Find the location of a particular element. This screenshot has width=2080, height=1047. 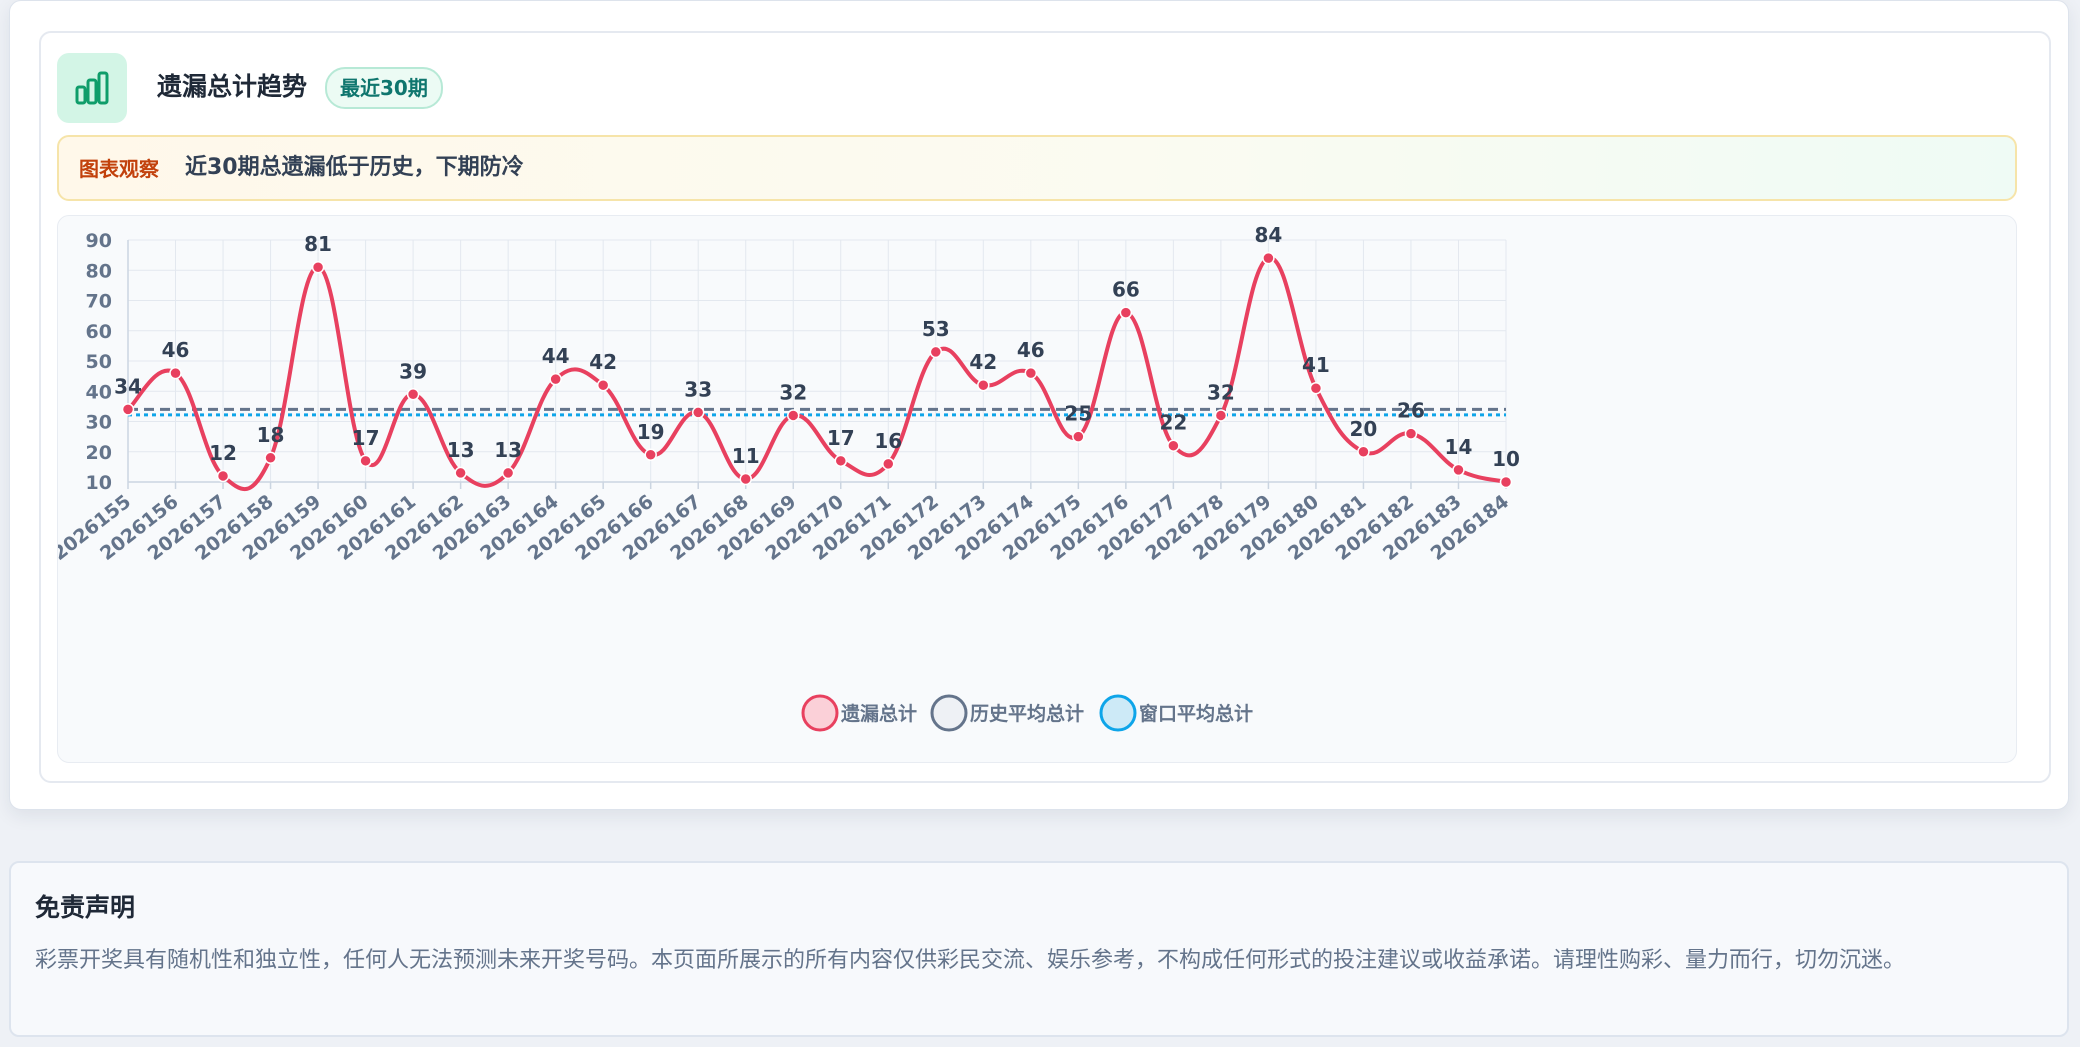

data-label: 25 is located at coordinates (1078, 414).